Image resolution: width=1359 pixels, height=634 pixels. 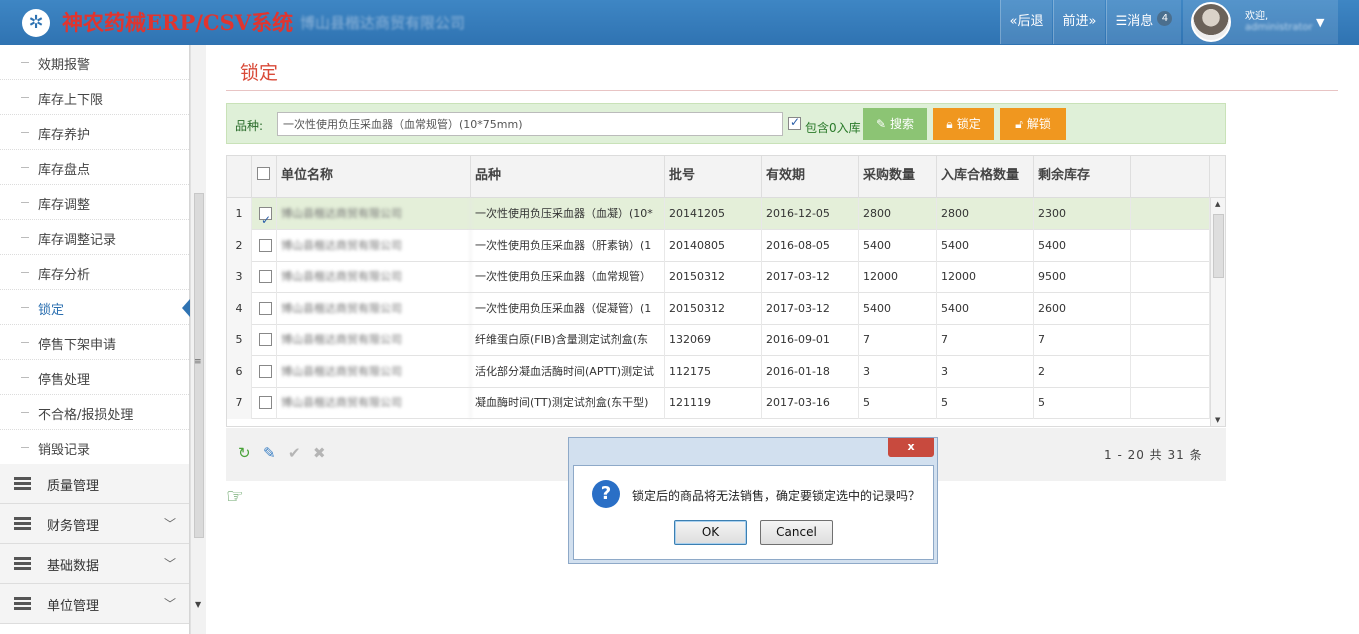 I want to click on sidebar-group-basic-data: 基础数据 ﹀, so click(x=94, y=564).